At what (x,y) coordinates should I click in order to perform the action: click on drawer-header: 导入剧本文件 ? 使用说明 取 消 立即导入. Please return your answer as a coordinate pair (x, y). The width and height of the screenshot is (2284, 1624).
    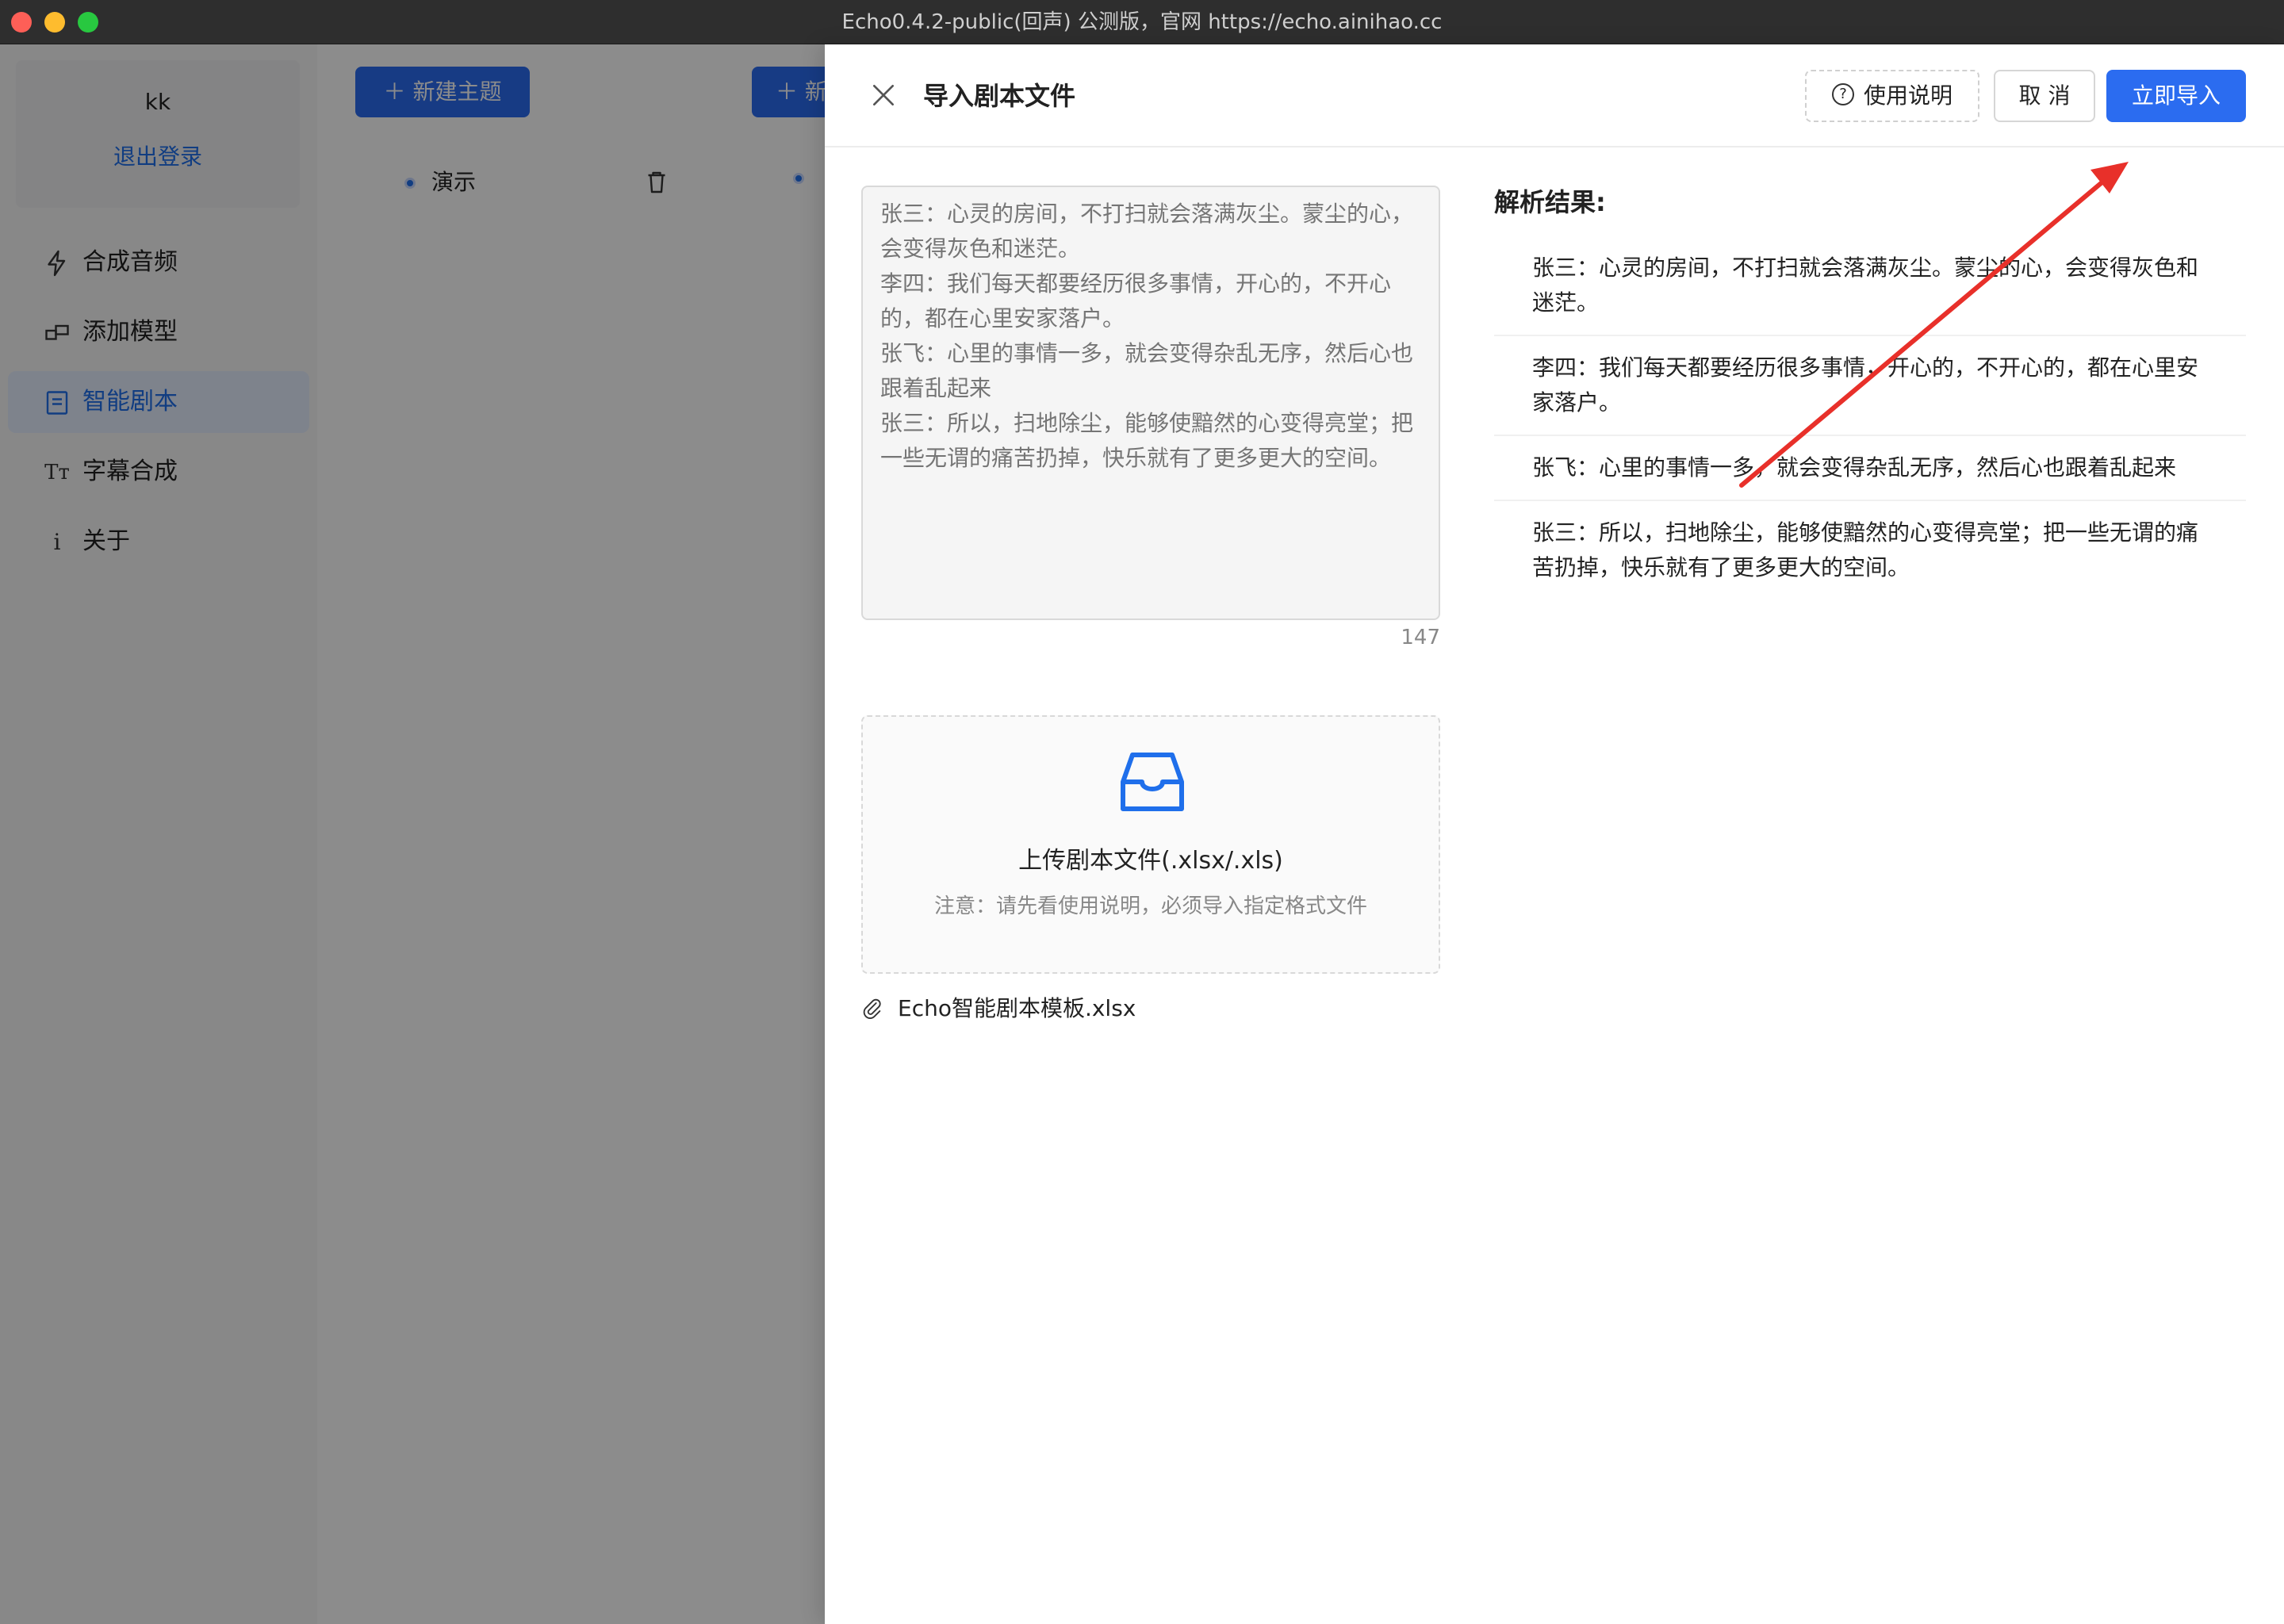
    Looking at the image, I should click on (1554, 95).